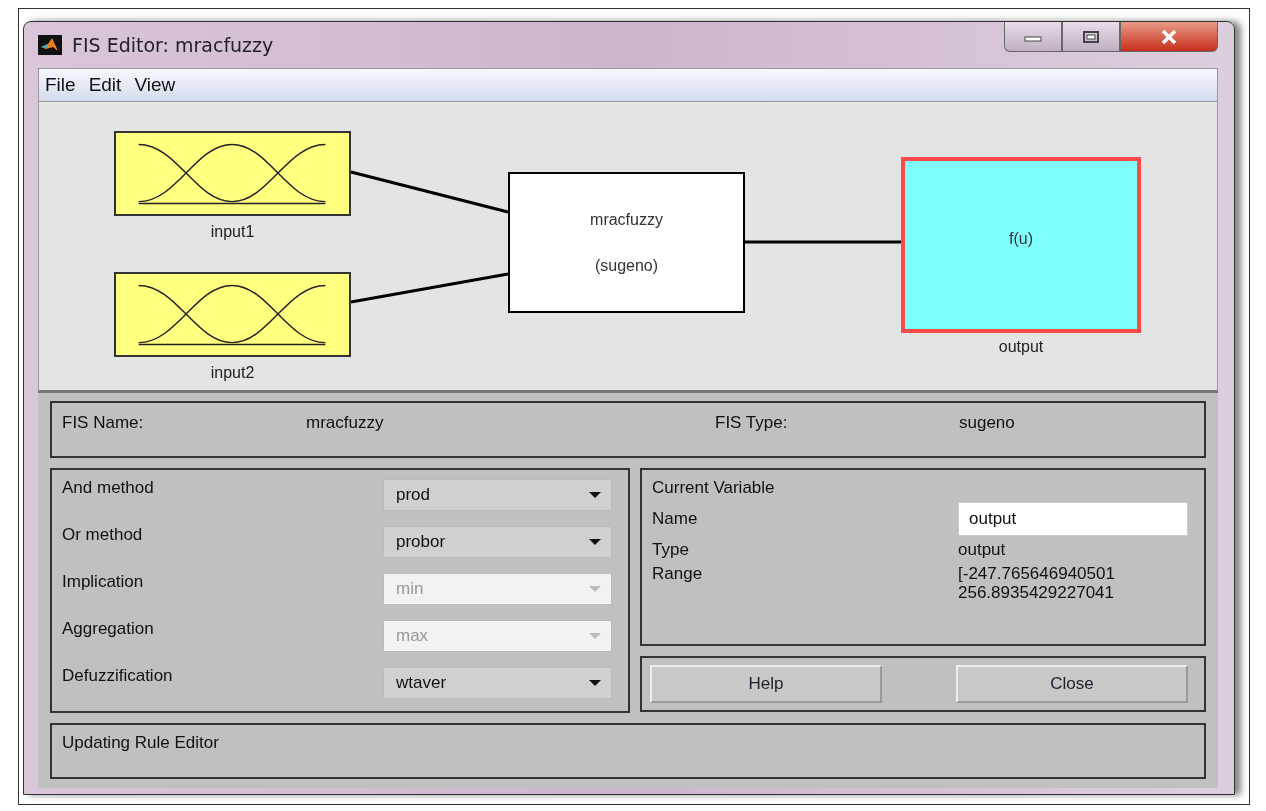  I want to click on dialog-button: Close, so click(1072, 684).